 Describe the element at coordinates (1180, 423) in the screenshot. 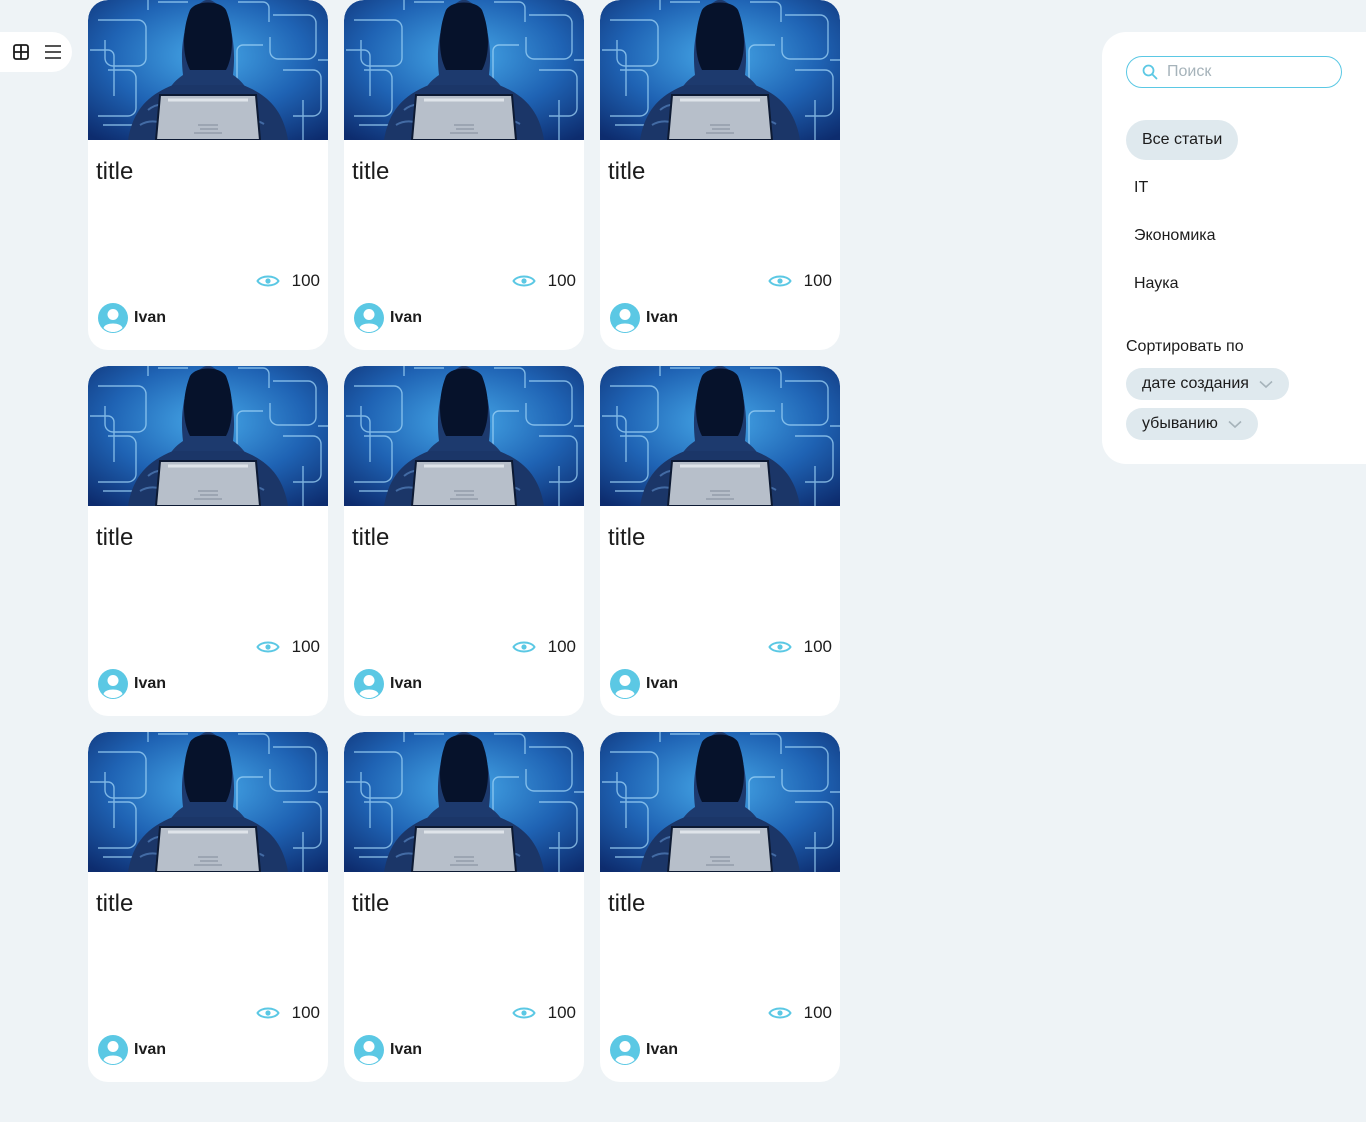

I see `sort-order-value: убыванию` at that location.